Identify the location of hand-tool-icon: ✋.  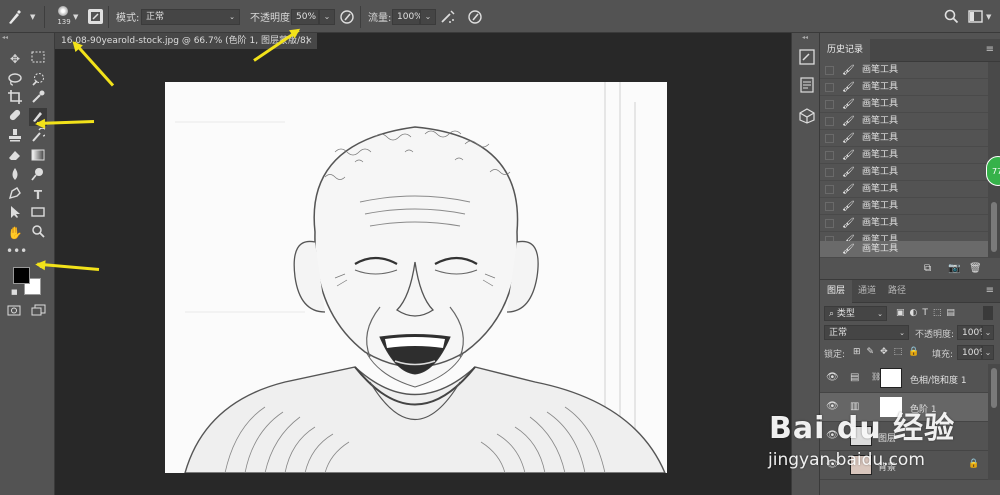
(15, 233).